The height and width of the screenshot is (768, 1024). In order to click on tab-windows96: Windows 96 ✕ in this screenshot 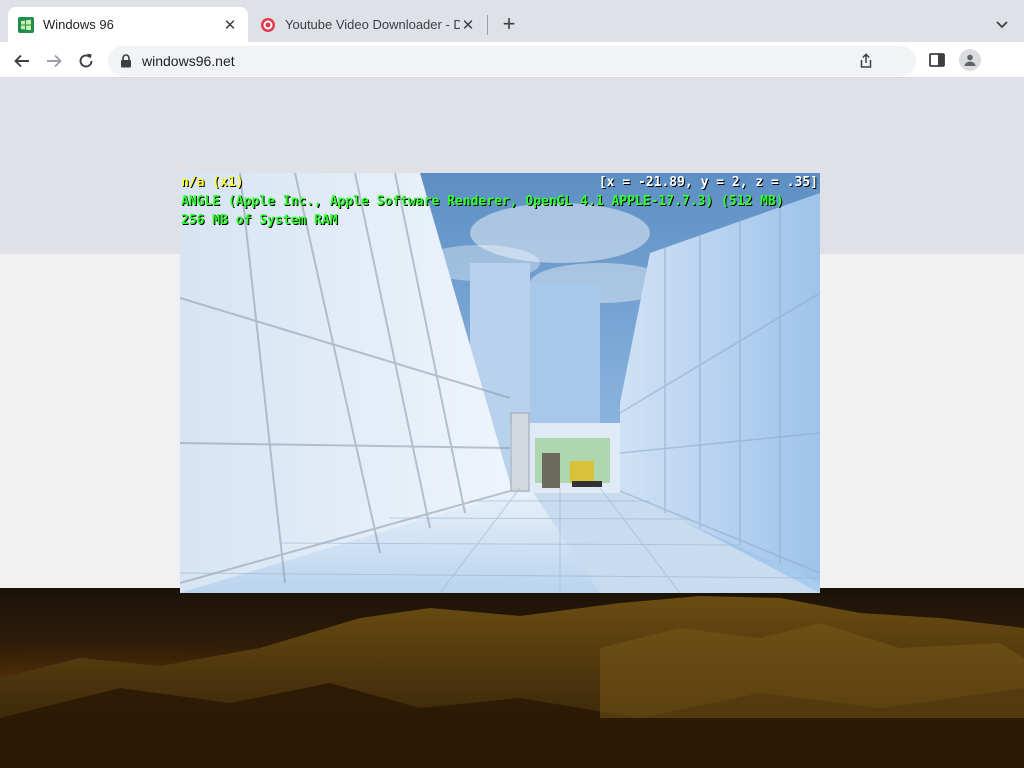, I will do `click(128, 24)`.